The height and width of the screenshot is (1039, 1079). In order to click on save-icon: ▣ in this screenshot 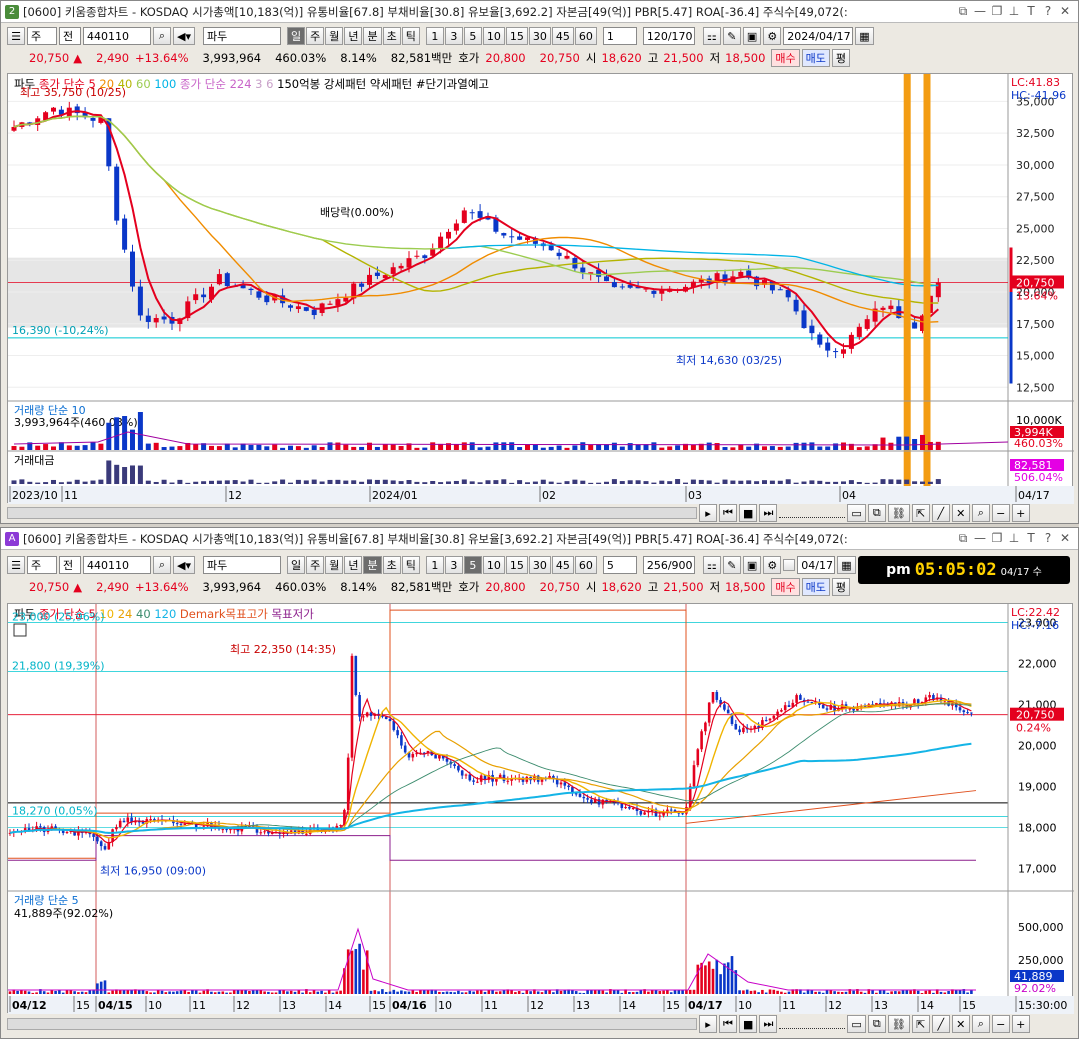, I will do `click(752, 565)`.